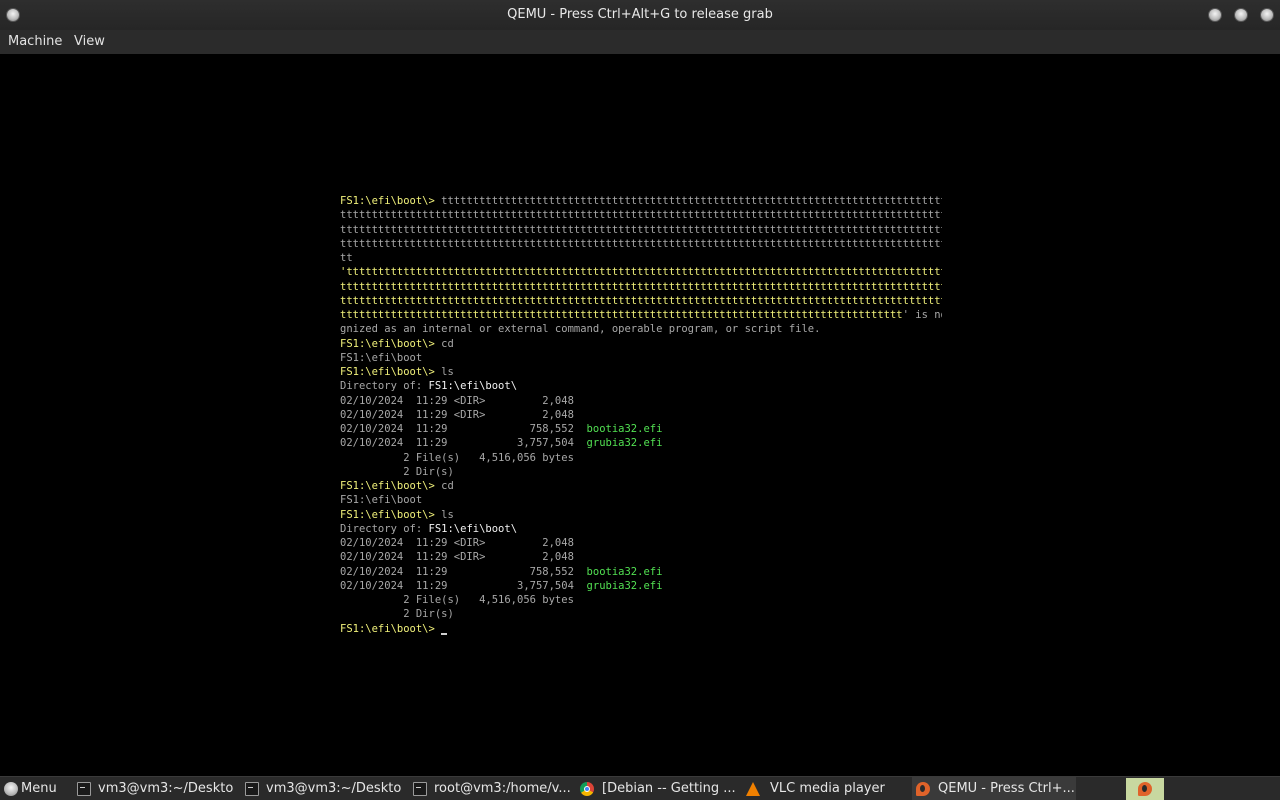 Image resolution: width=1280 pixels, height=800 pixels. I want to click on start-menu-button: Menu, so click(32, 788).